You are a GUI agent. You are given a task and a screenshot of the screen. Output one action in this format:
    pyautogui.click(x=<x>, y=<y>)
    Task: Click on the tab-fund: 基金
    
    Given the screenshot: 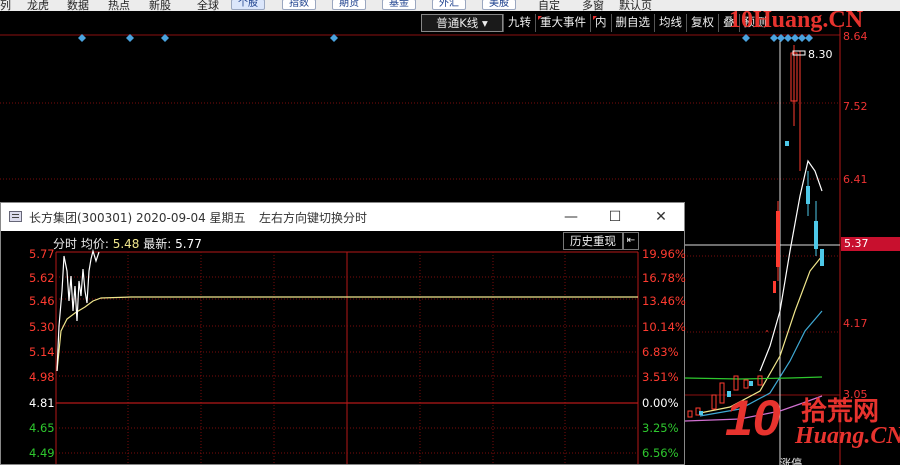 What is the action you would take?
    pyautogui.click(x=399, y=5)
    